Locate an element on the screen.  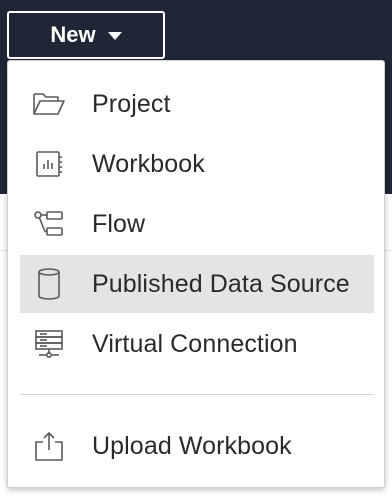
folder-open-icon is located at coordinates (49, 104).